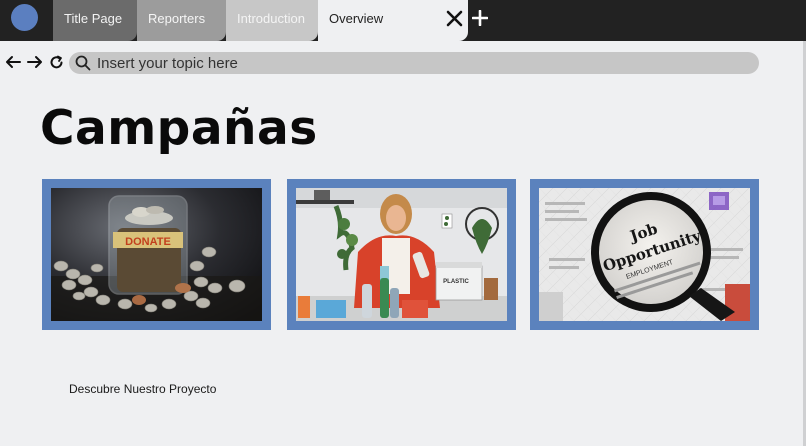 The image size is (806, 446). Describe the element at coordinates (179, 128) in the screenshot. I see `page-title: Campañas` at that location.